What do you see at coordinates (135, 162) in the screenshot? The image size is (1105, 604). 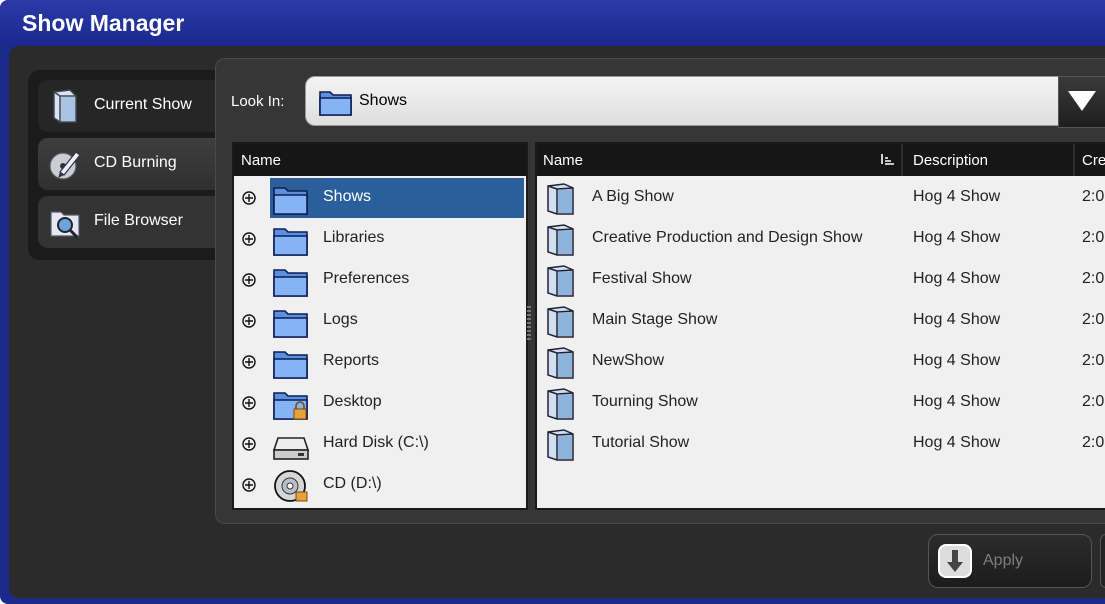 I see `tab-label: CD Burning` at bounding box center [135, 162].